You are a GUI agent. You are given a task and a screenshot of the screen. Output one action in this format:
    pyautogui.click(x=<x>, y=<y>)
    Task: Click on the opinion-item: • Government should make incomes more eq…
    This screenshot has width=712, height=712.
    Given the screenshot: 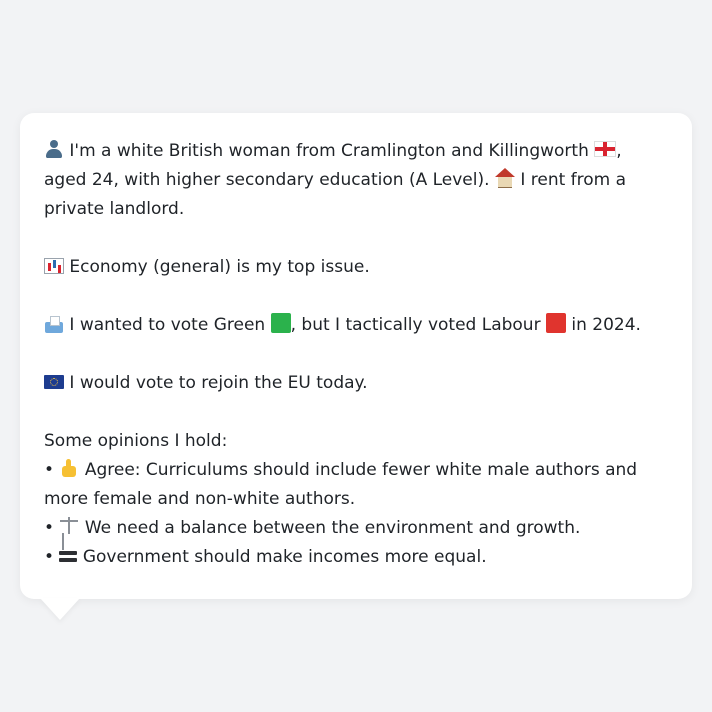 What is the action you would take?
    pyautogui.click(x=356, y=557)
    